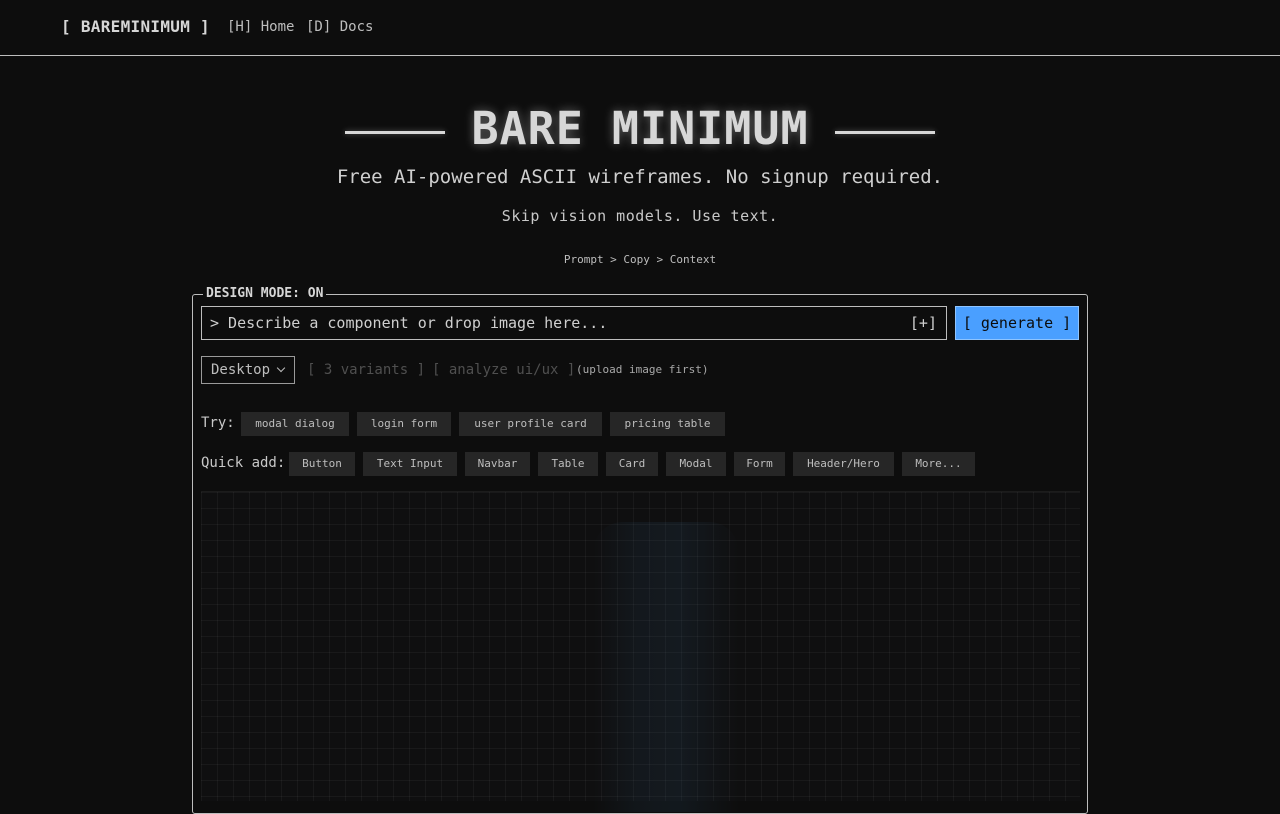 The height and width of the screenshot is (814, 1280). What do you see at coordinates (568, 464) in the screenshot?
I see `quick-add-table: Table` at bounding box center [568, 464].